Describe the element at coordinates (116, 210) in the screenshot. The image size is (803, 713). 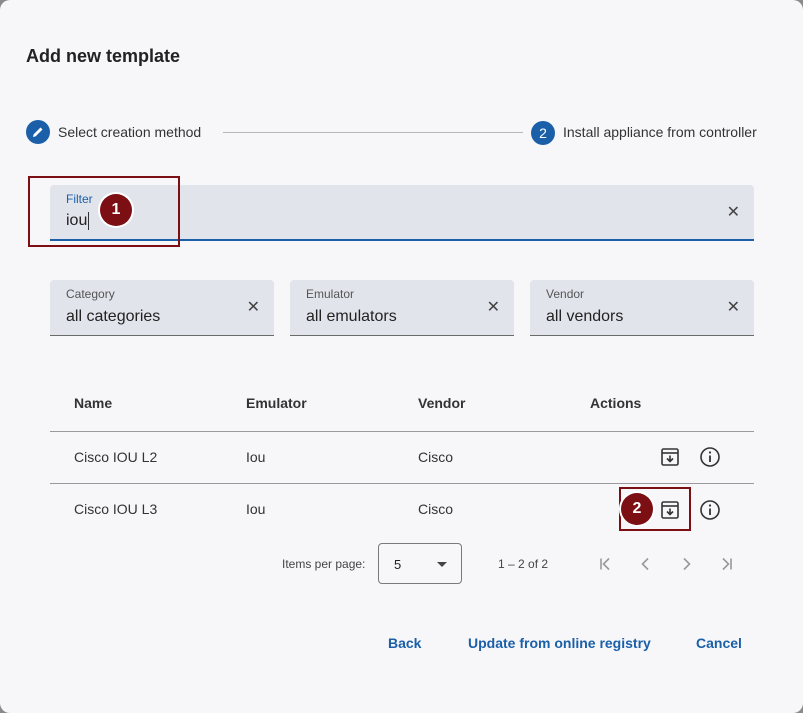
I see `annotation-badge-1: 1` at that location.